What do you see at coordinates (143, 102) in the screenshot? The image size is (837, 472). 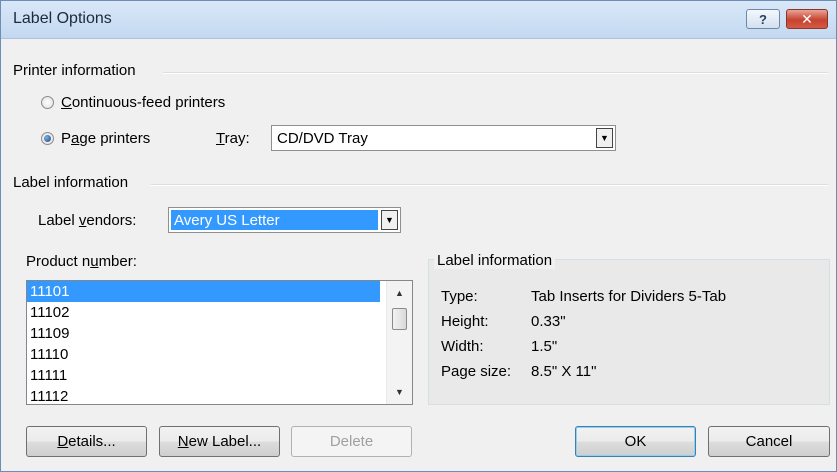 I see `continuous-feed-label: Continuous-feed printers` at bounding box center [143, 102].